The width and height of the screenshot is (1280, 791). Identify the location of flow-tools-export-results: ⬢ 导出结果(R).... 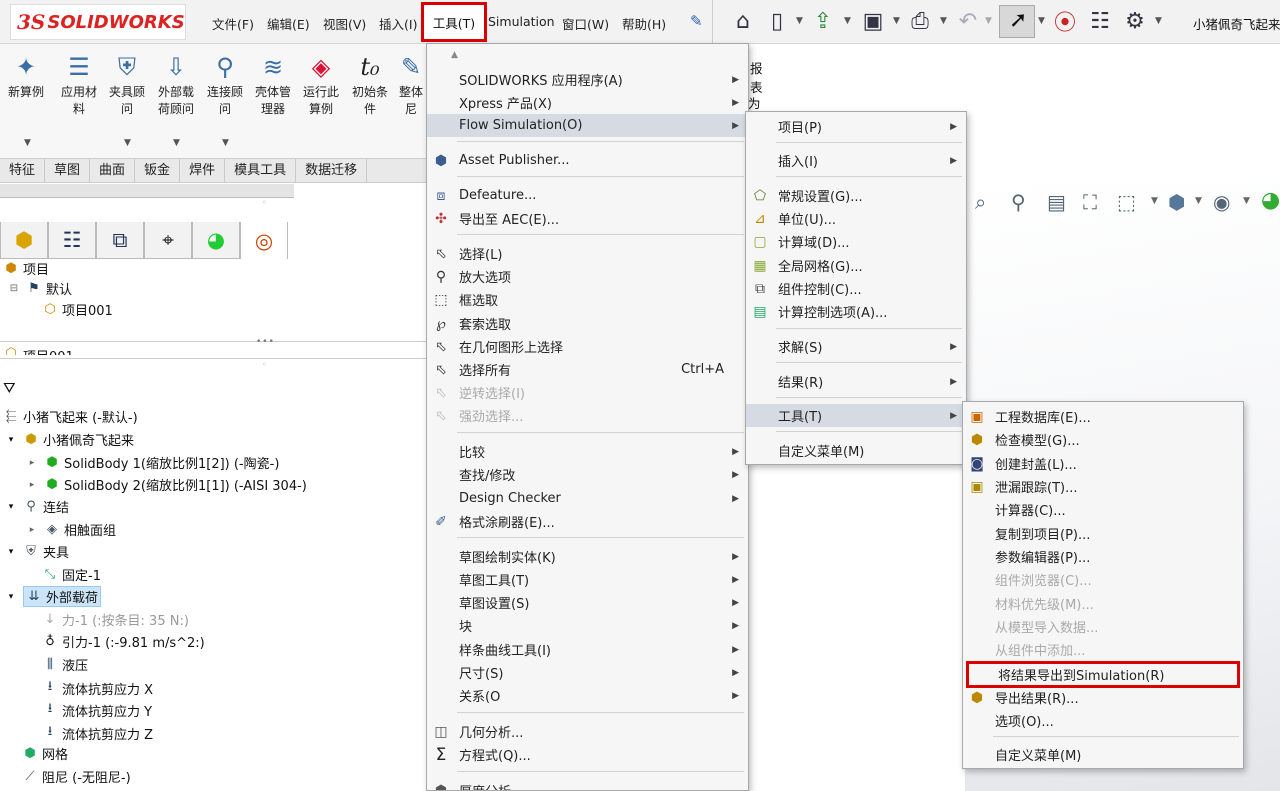
(1103, 697).